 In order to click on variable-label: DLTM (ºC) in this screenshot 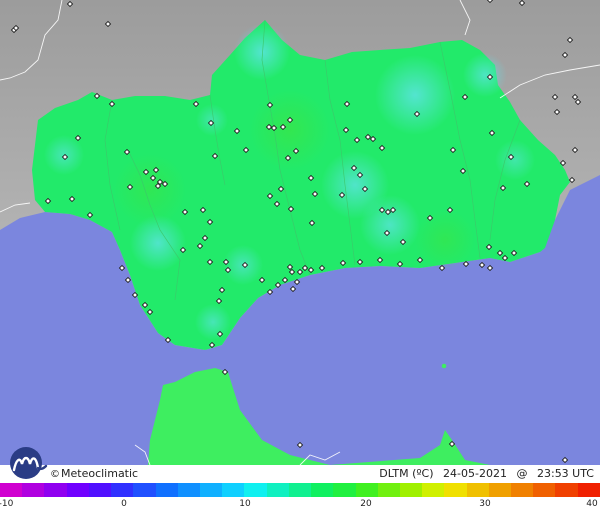, I will do `click(406, 473)`.